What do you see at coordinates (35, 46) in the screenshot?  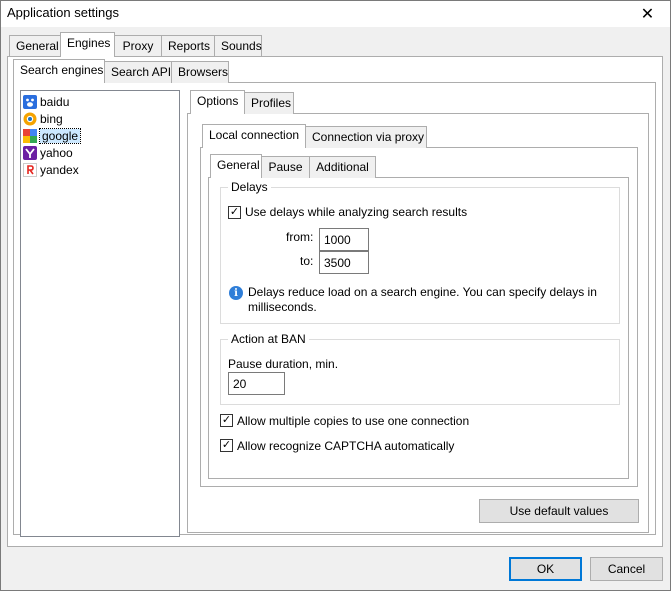 I see `tab-general: General` at bounding box center [35, 46].